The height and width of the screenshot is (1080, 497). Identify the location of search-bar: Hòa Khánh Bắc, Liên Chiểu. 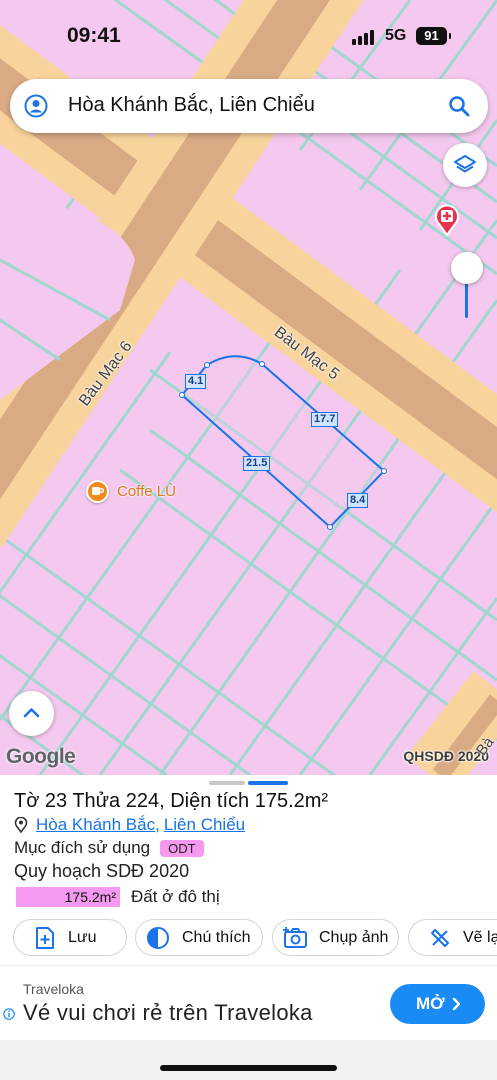
(249, 106).